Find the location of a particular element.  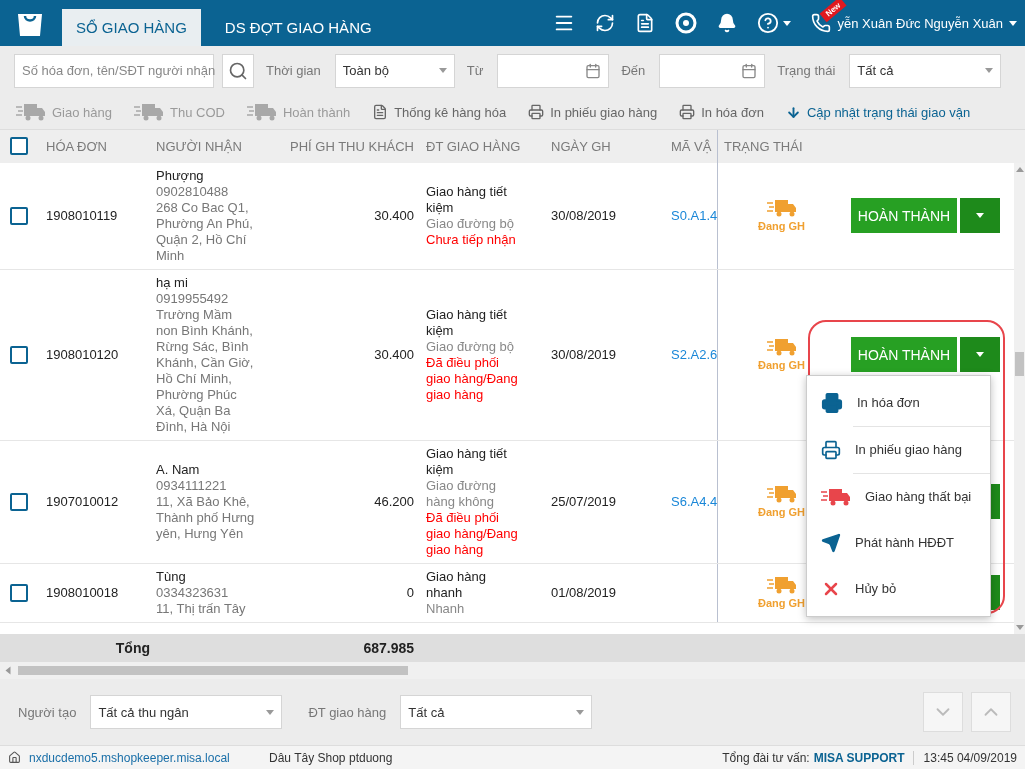

toolbar-button: In phiếu giao hàng is located at coordinates (593, 112).